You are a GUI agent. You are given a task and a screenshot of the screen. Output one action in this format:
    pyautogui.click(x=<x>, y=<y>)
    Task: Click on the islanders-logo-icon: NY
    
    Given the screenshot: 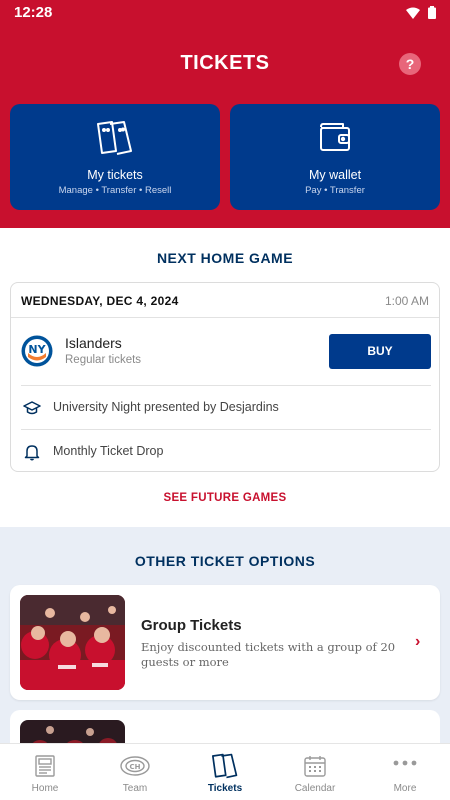 What is the action you would take?
    pyautogui.click(x=37, y=351)
    